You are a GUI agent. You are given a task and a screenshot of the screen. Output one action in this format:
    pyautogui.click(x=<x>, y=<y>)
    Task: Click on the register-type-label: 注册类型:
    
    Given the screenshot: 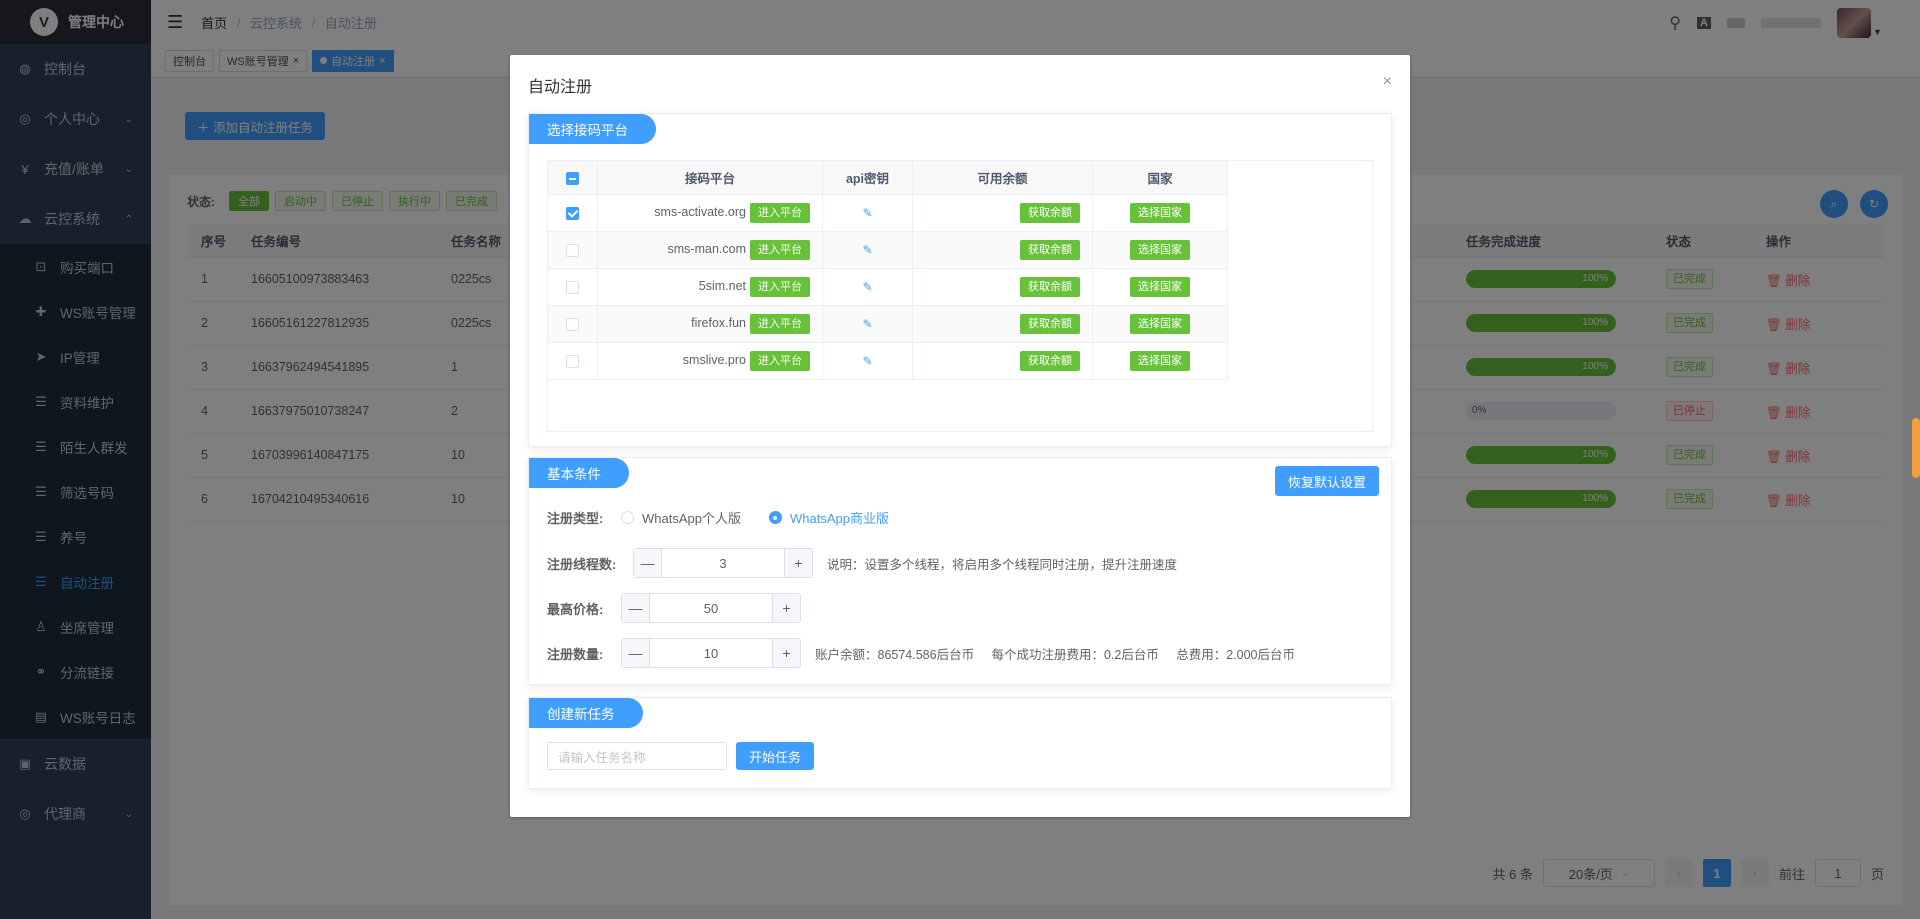 What is the action you would take?
    pyautogui.click(x=575, y=518)
    